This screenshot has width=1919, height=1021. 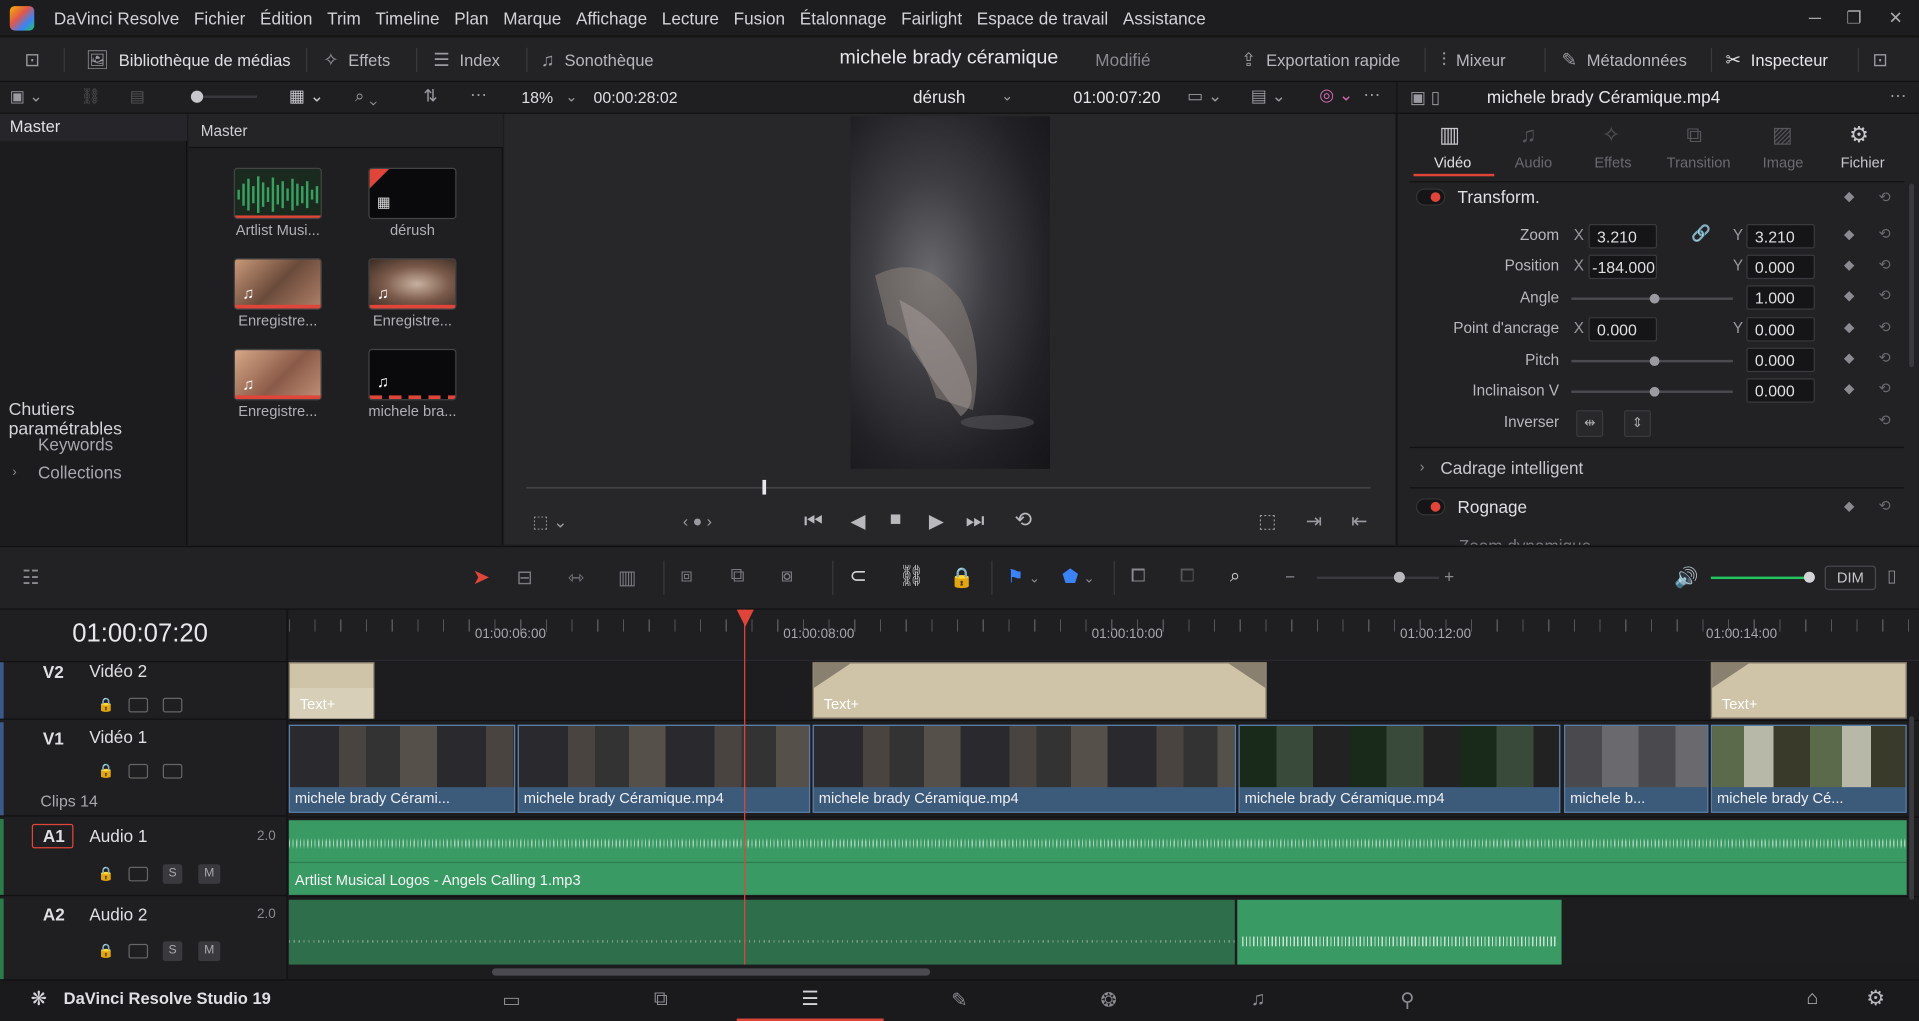 I want to click on lock-icon: 🔒, so click(x=106, y=771).